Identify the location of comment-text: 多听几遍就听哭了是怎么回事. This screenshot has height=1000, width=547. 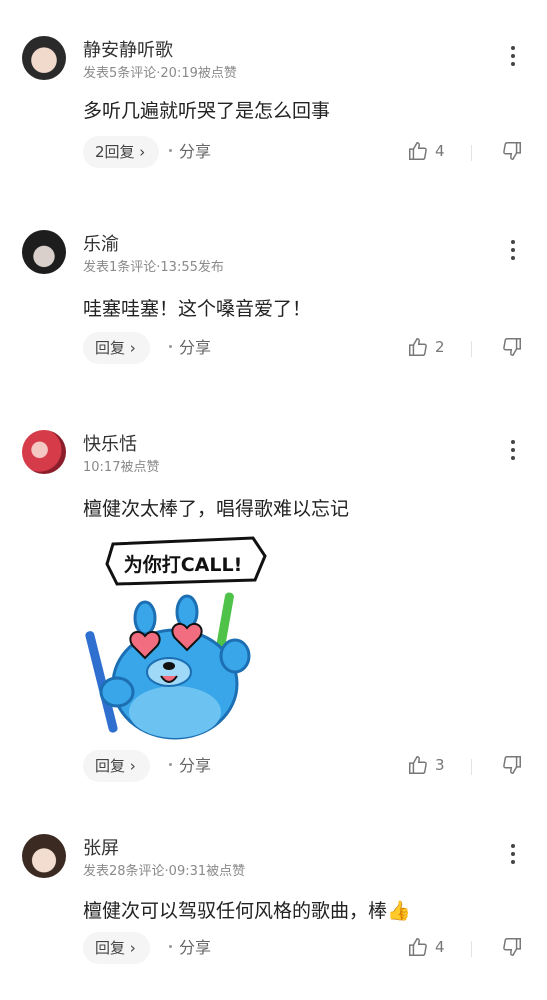
(207, 111).